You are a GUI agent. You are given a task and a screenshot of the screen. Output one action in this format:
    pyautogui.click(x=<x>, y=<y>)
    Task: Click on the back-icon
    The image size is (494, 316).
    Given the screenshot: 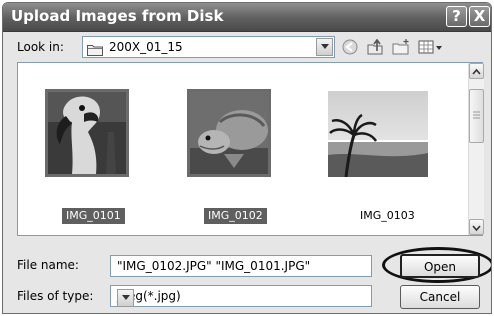 What is the action you would take?
    pyautogui.click(x=350, y=47)
    